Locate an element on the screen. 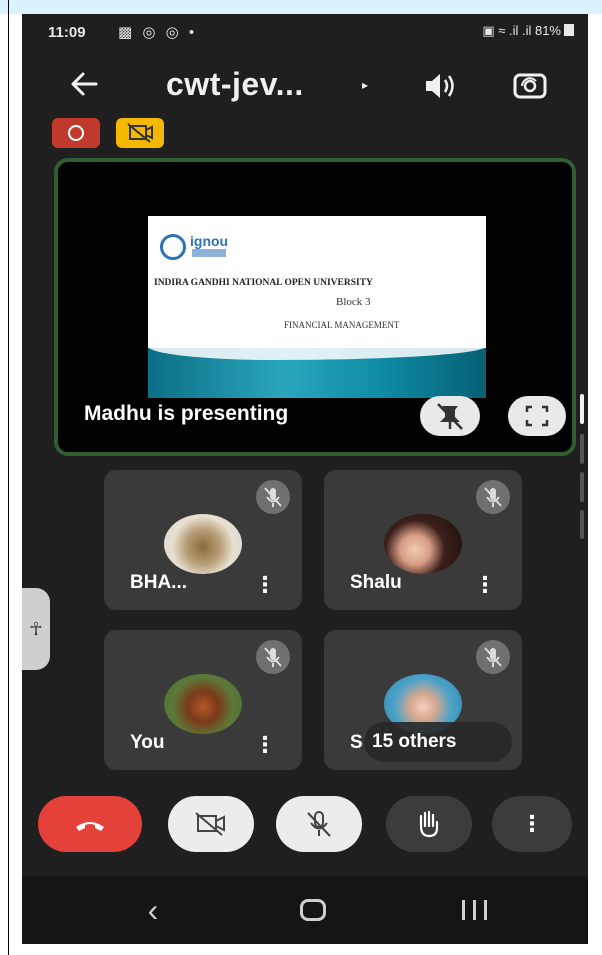  border-line is located at coordinates (8, 477).